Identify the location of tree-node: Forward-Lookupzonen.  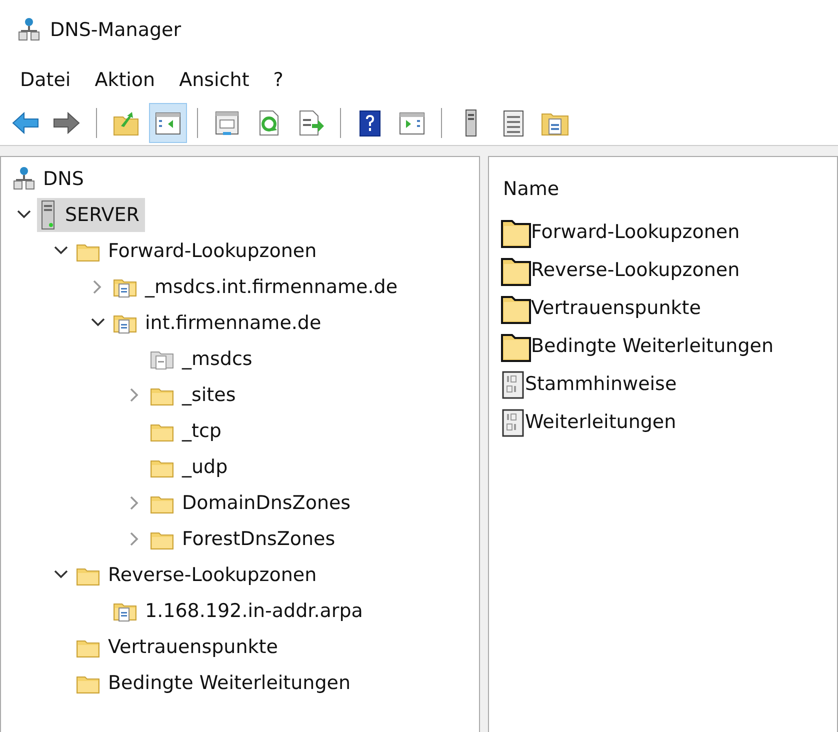
(198, 251).